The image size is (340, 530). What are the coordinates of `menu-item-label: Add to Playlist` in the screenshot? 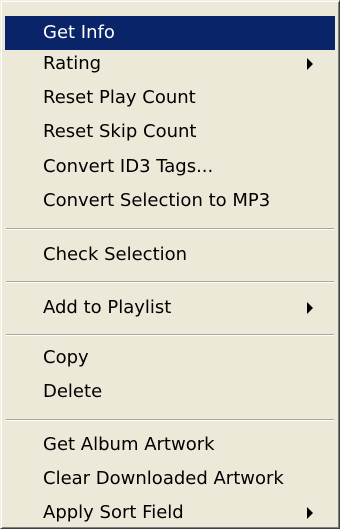 It's located at (107, 307).